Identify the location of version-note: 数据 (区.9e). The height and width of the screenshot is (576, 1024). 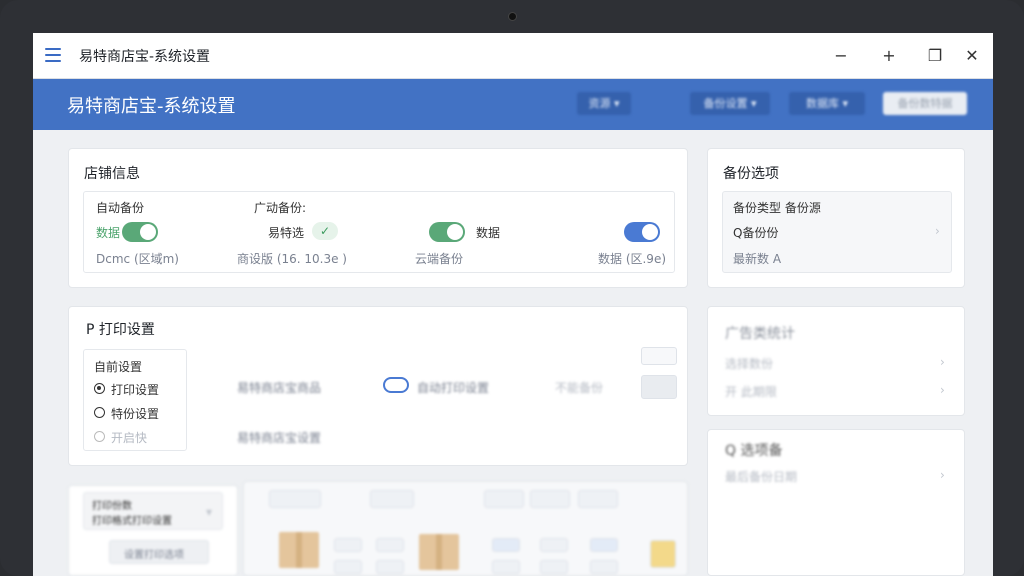
(632, 259).